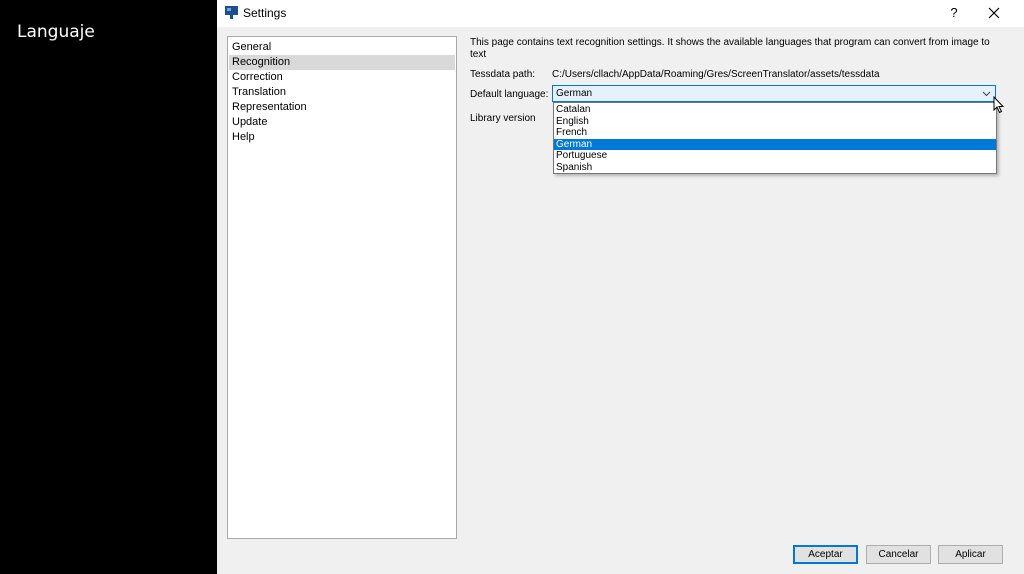 The image size is (1024, 574). What do you see at coordinates (503, 74) in the screenshot?
I see `tessdata-path-label: Tessdata path:` at bounding box center [503, 74].